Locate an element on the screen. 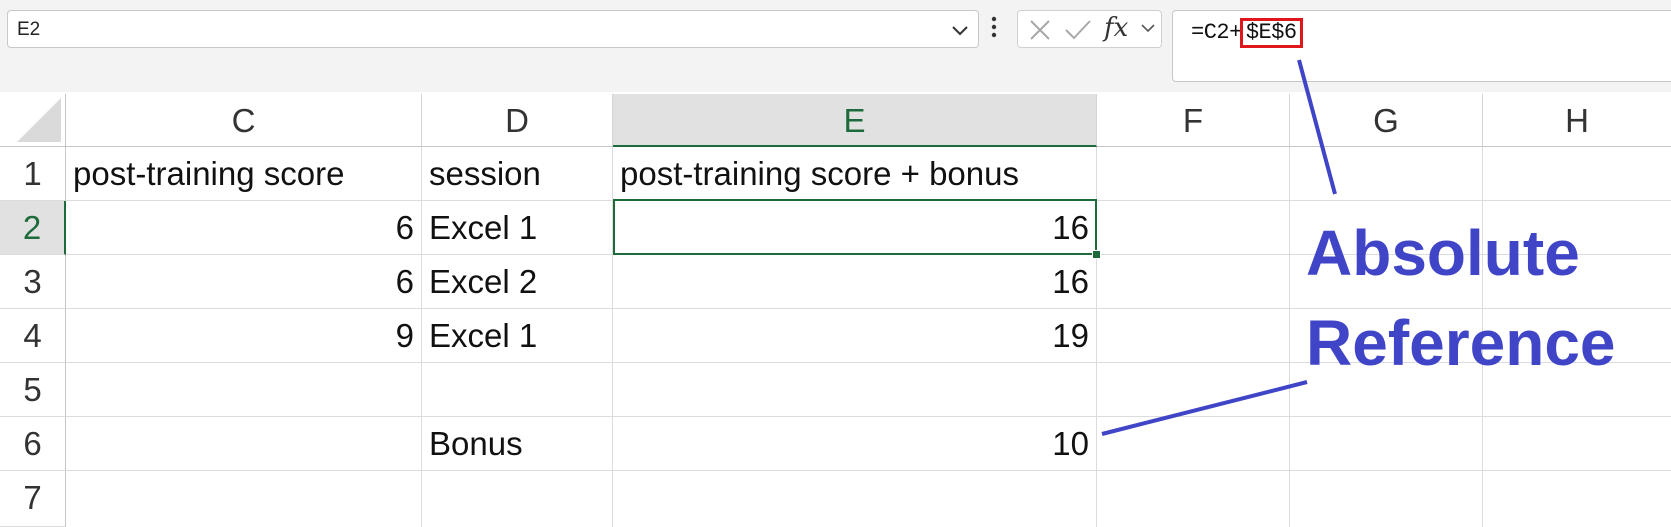 The width and height of the screenshot is (1671, 527). close-icon is located at coordinates (1040, 32).